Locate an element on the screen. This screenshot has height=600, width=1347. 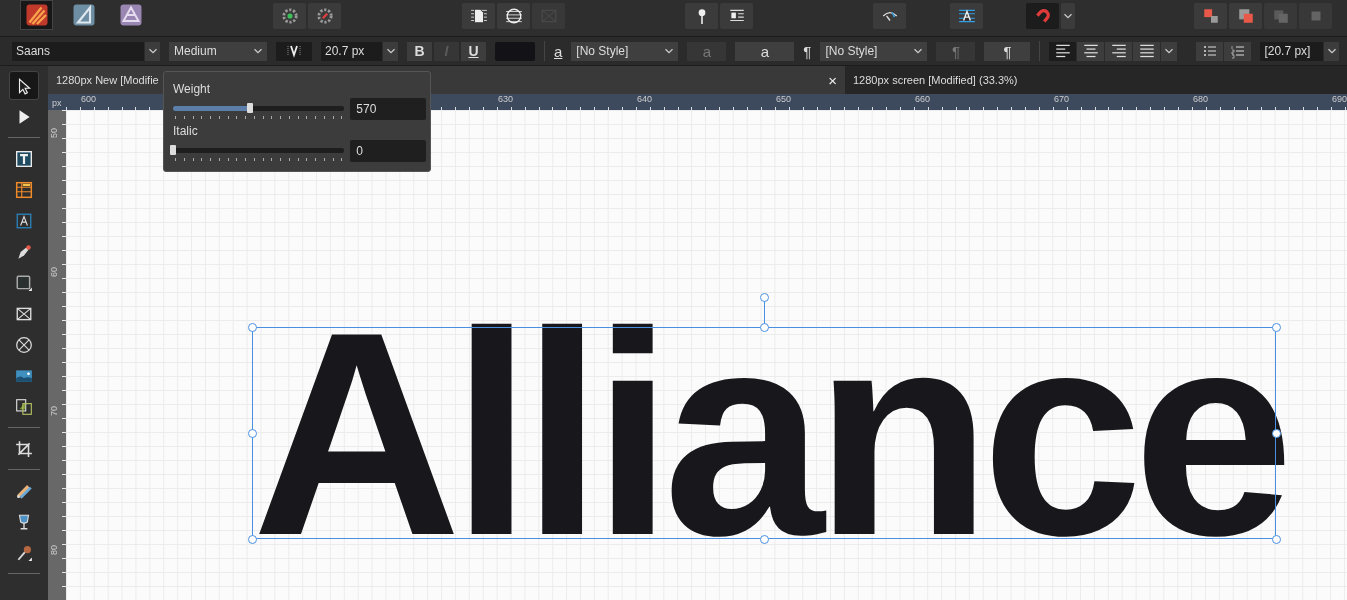
alignment-dropdown-button is located at coordinates (1169, 51).